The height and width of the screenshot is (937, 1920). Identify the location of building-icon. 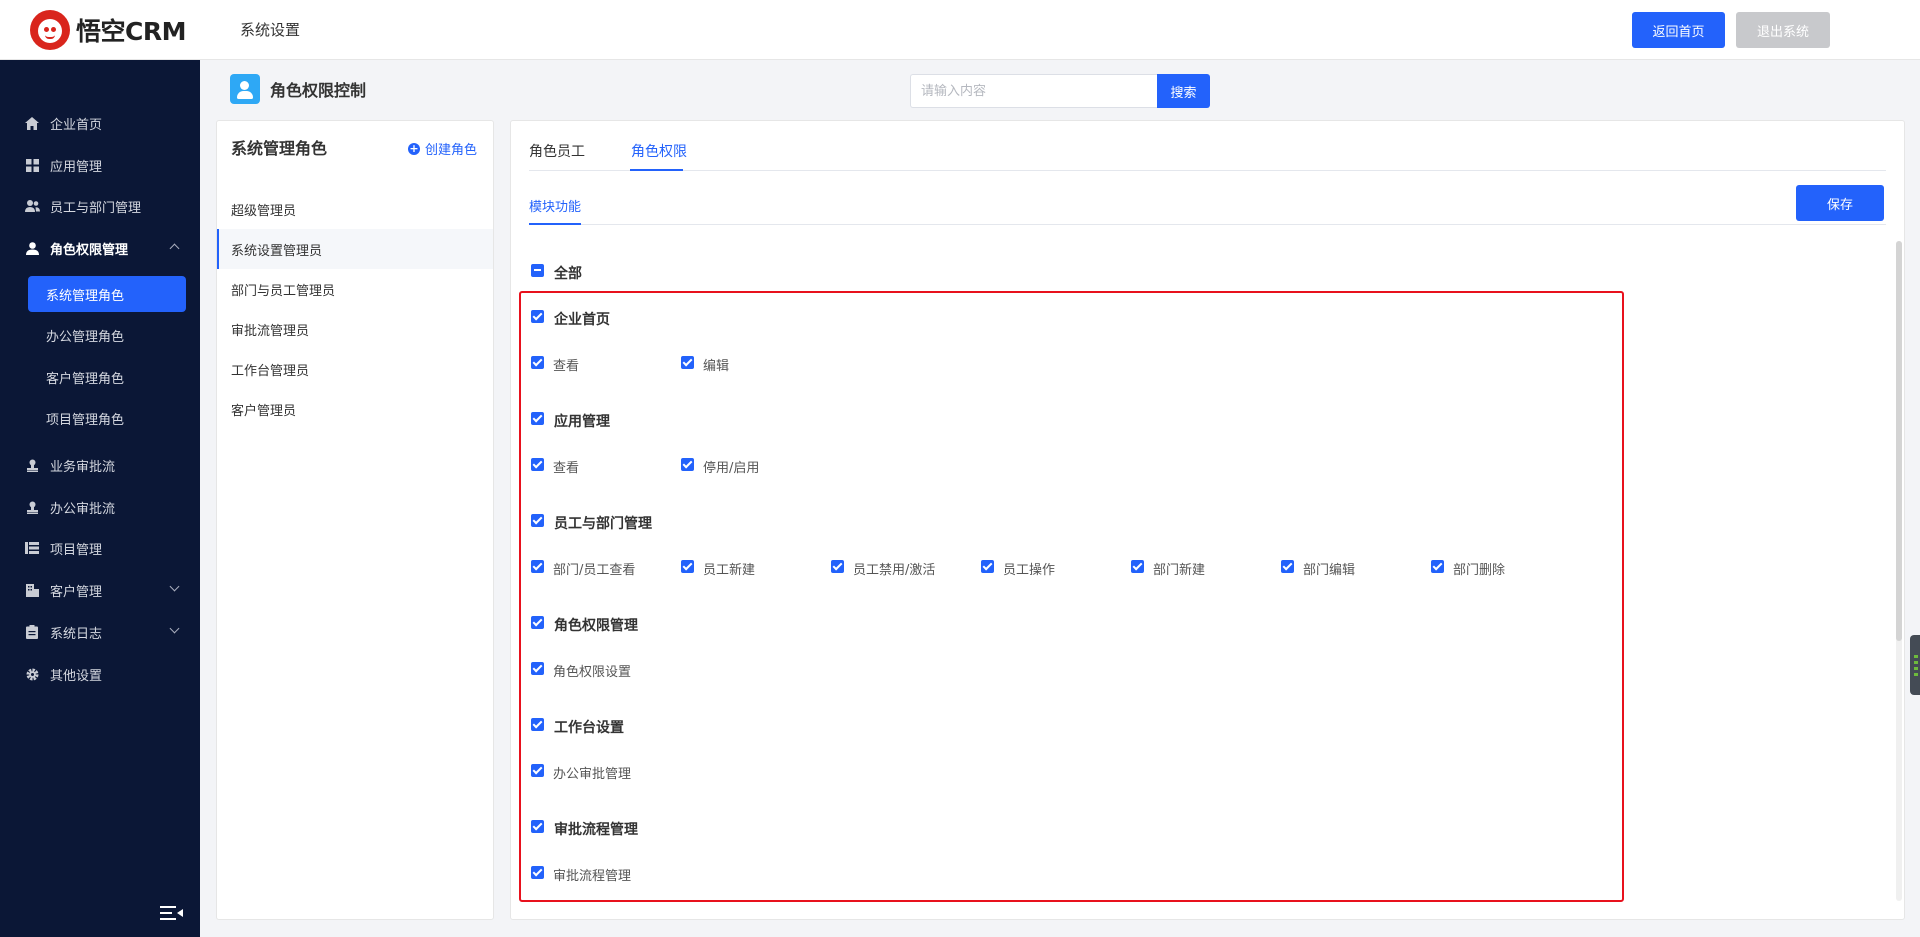
(32, 590).